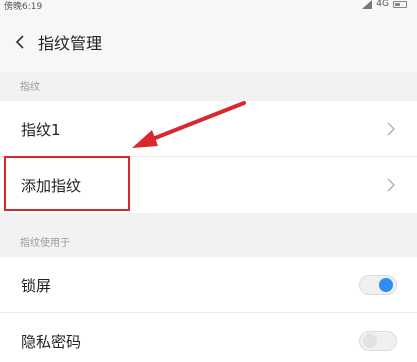 This screenshot has height=362, width=417. What do you see at coordinates (51, 185) in the screenshot?
I see `row-label: 添加指纹` at bounding box center [51, 185].